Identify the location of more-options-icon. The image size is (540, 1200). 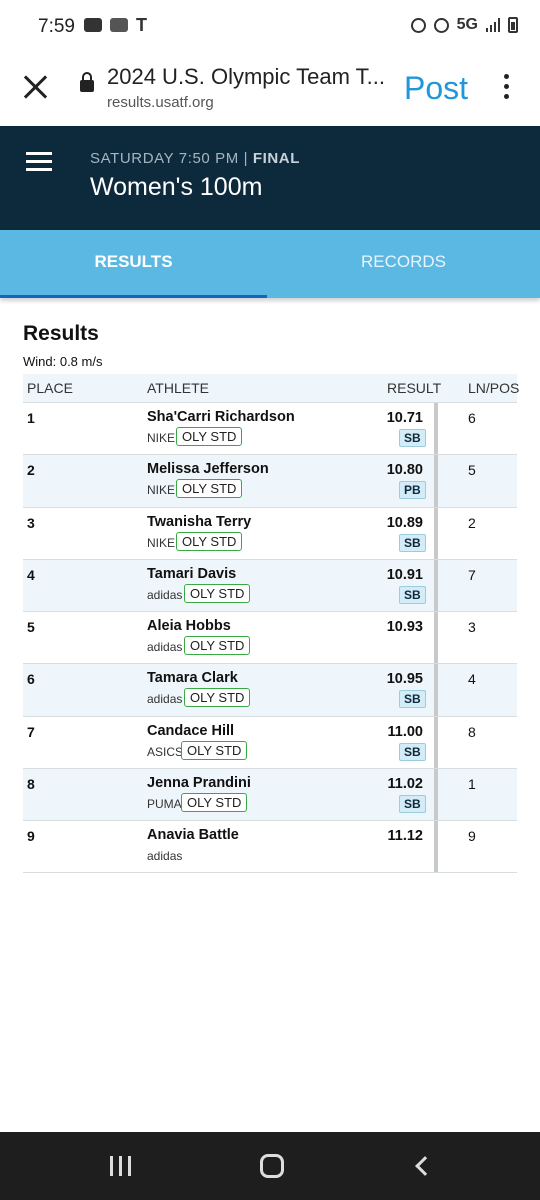
(506, 88).